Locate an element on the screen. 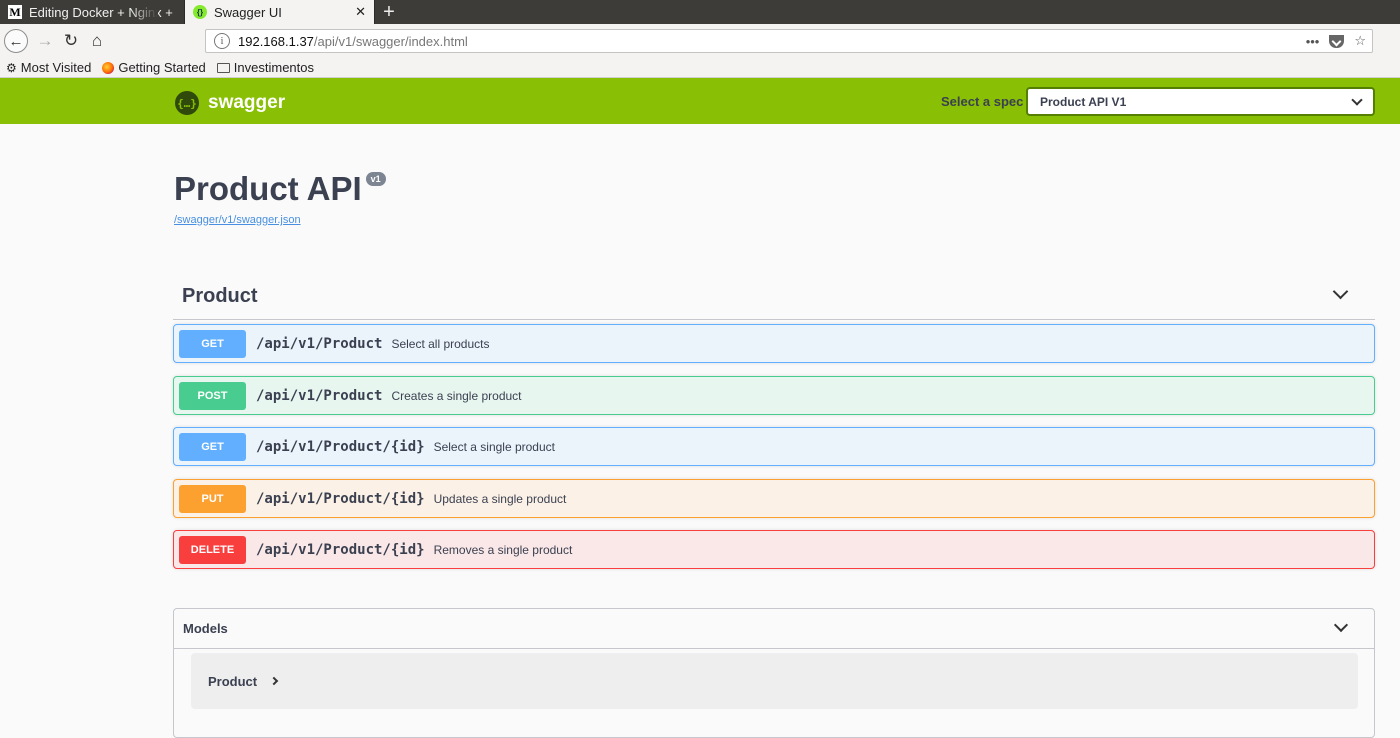 The height and width of the screenshot is (738, 1400). swagger-logo: {…} swagger is located at coordinates (230, 103).